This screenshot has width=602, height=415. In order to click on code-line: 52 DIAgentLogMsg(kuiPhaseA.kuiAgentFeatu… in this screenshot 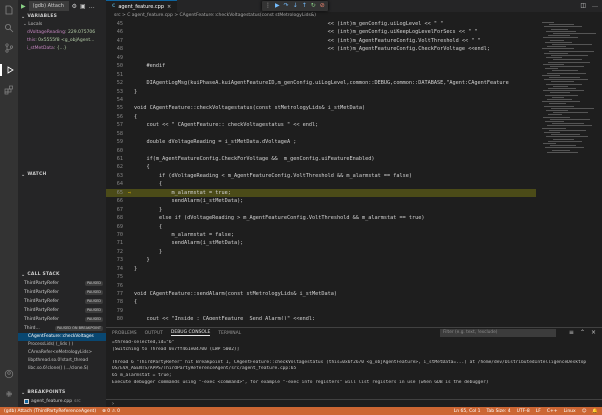, I will do `click(321, 83)`.